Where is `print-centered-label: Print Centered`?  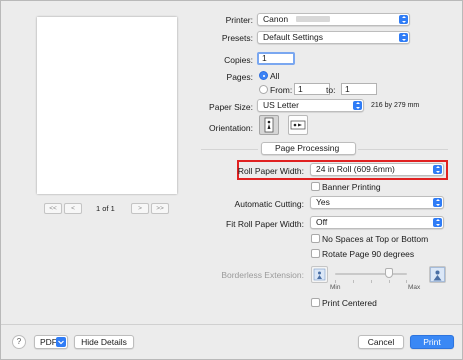
print-centered-label: Print Centered is located at coordinates (349, 303).